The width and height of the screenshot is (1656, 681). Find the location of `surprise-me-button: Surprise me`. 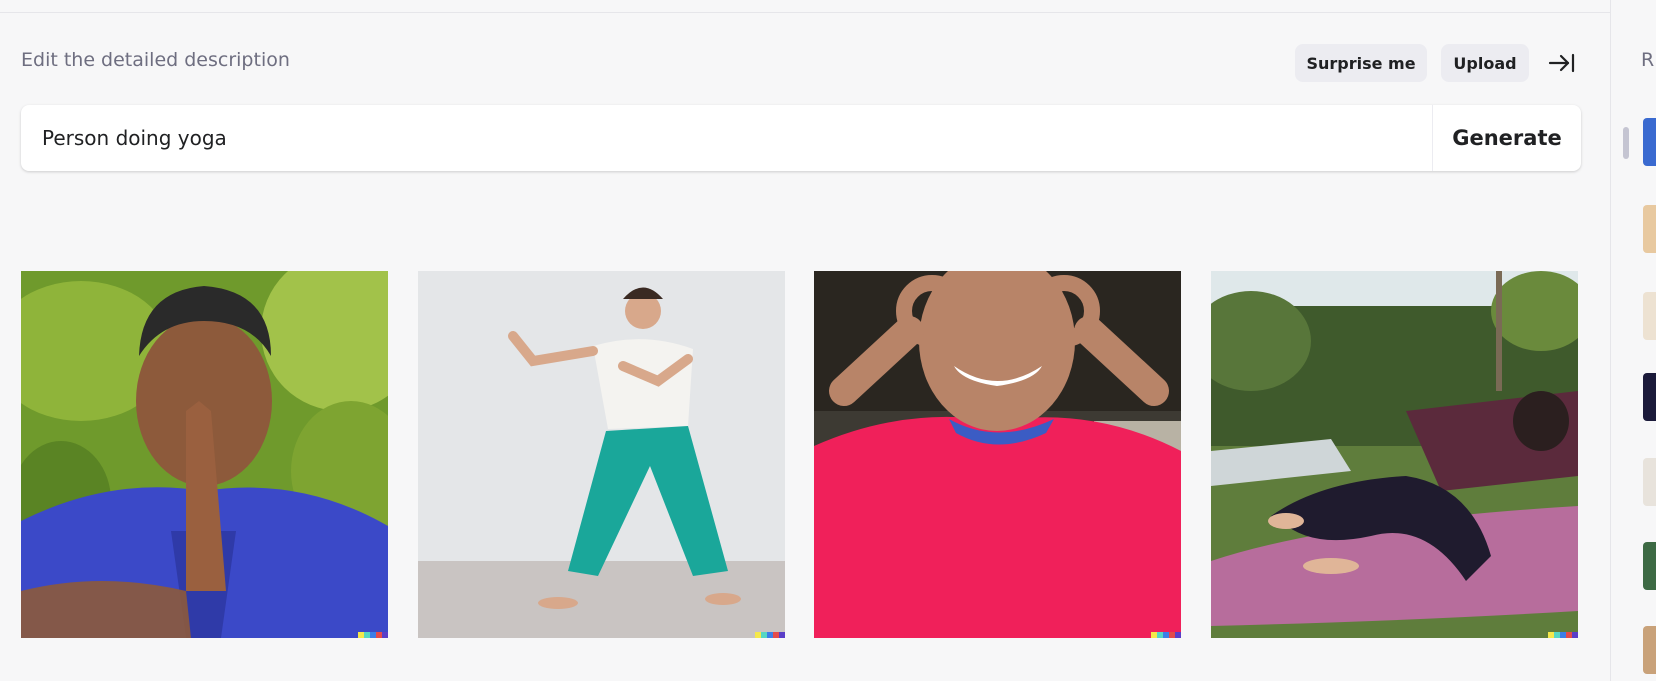

surprise-me-button: Surprise me is located at coordinates (1361, 63).